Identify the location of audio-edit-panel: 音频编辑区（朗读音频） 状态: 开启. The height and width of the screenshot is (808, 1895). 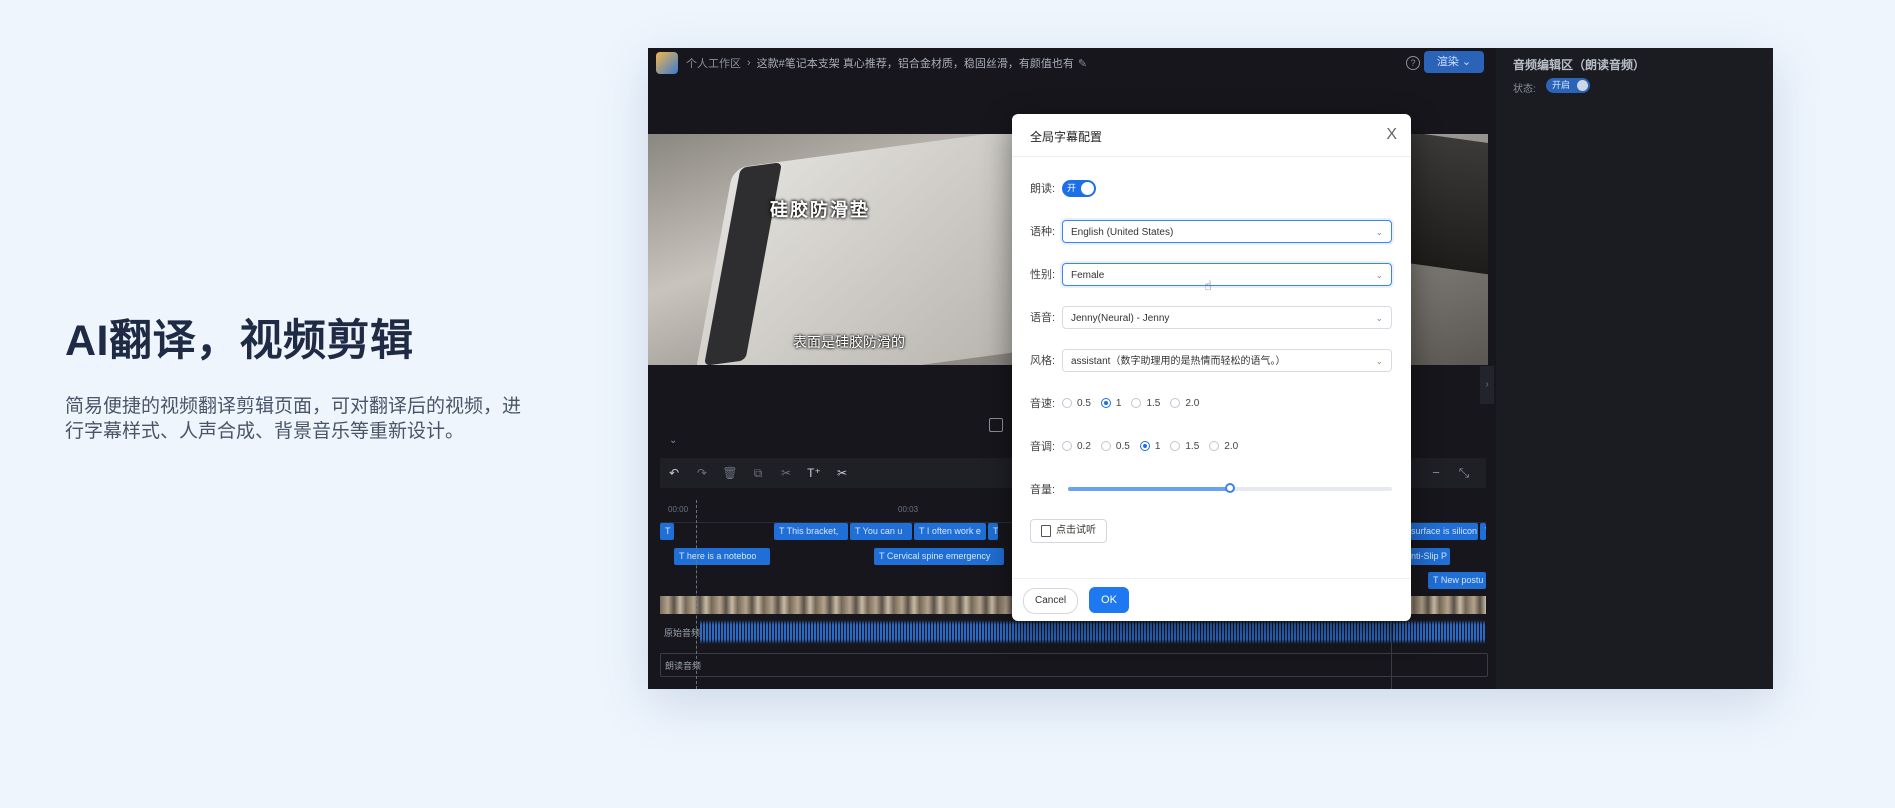
(1634, 368).